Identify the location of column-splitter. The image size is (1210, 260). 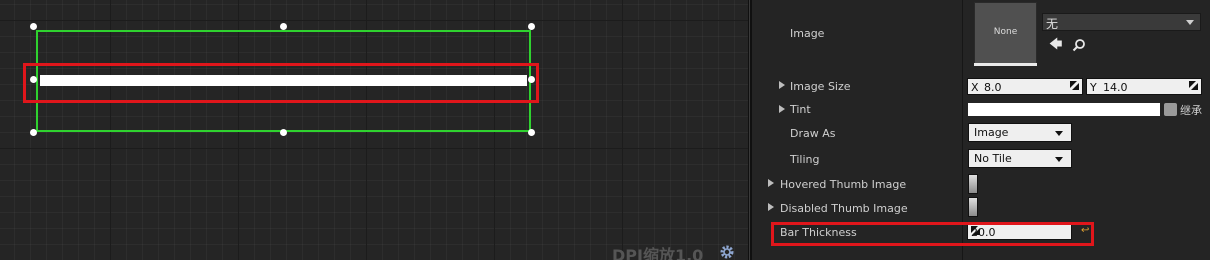
(962, 130).